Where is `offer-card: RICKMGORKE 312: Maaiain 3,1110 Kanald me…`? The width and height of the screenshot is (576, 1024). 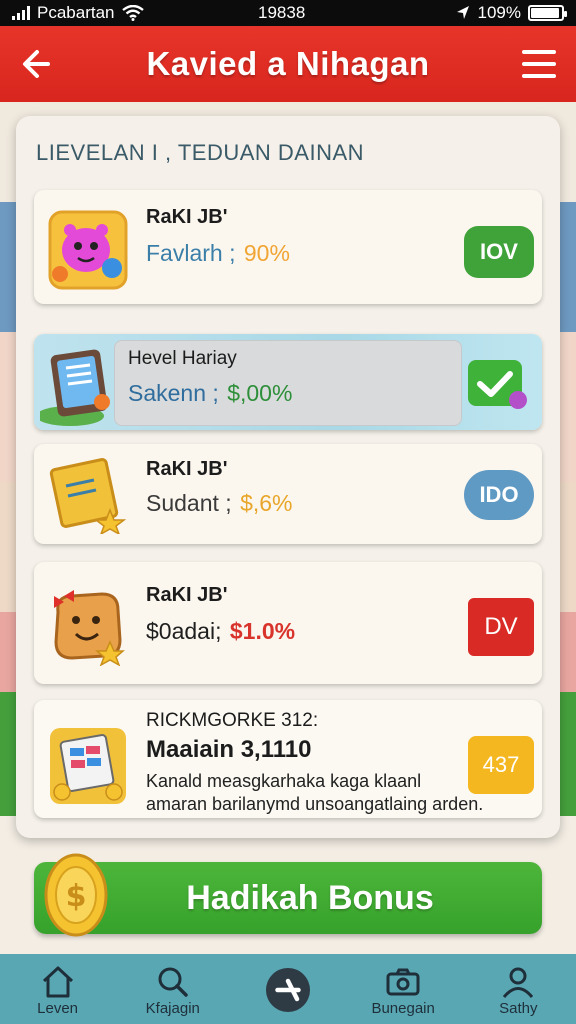 offer-card: RICKMGORKE 312: Maaiain 3,1110 Kanald me… is located at coordinates (288, 759).